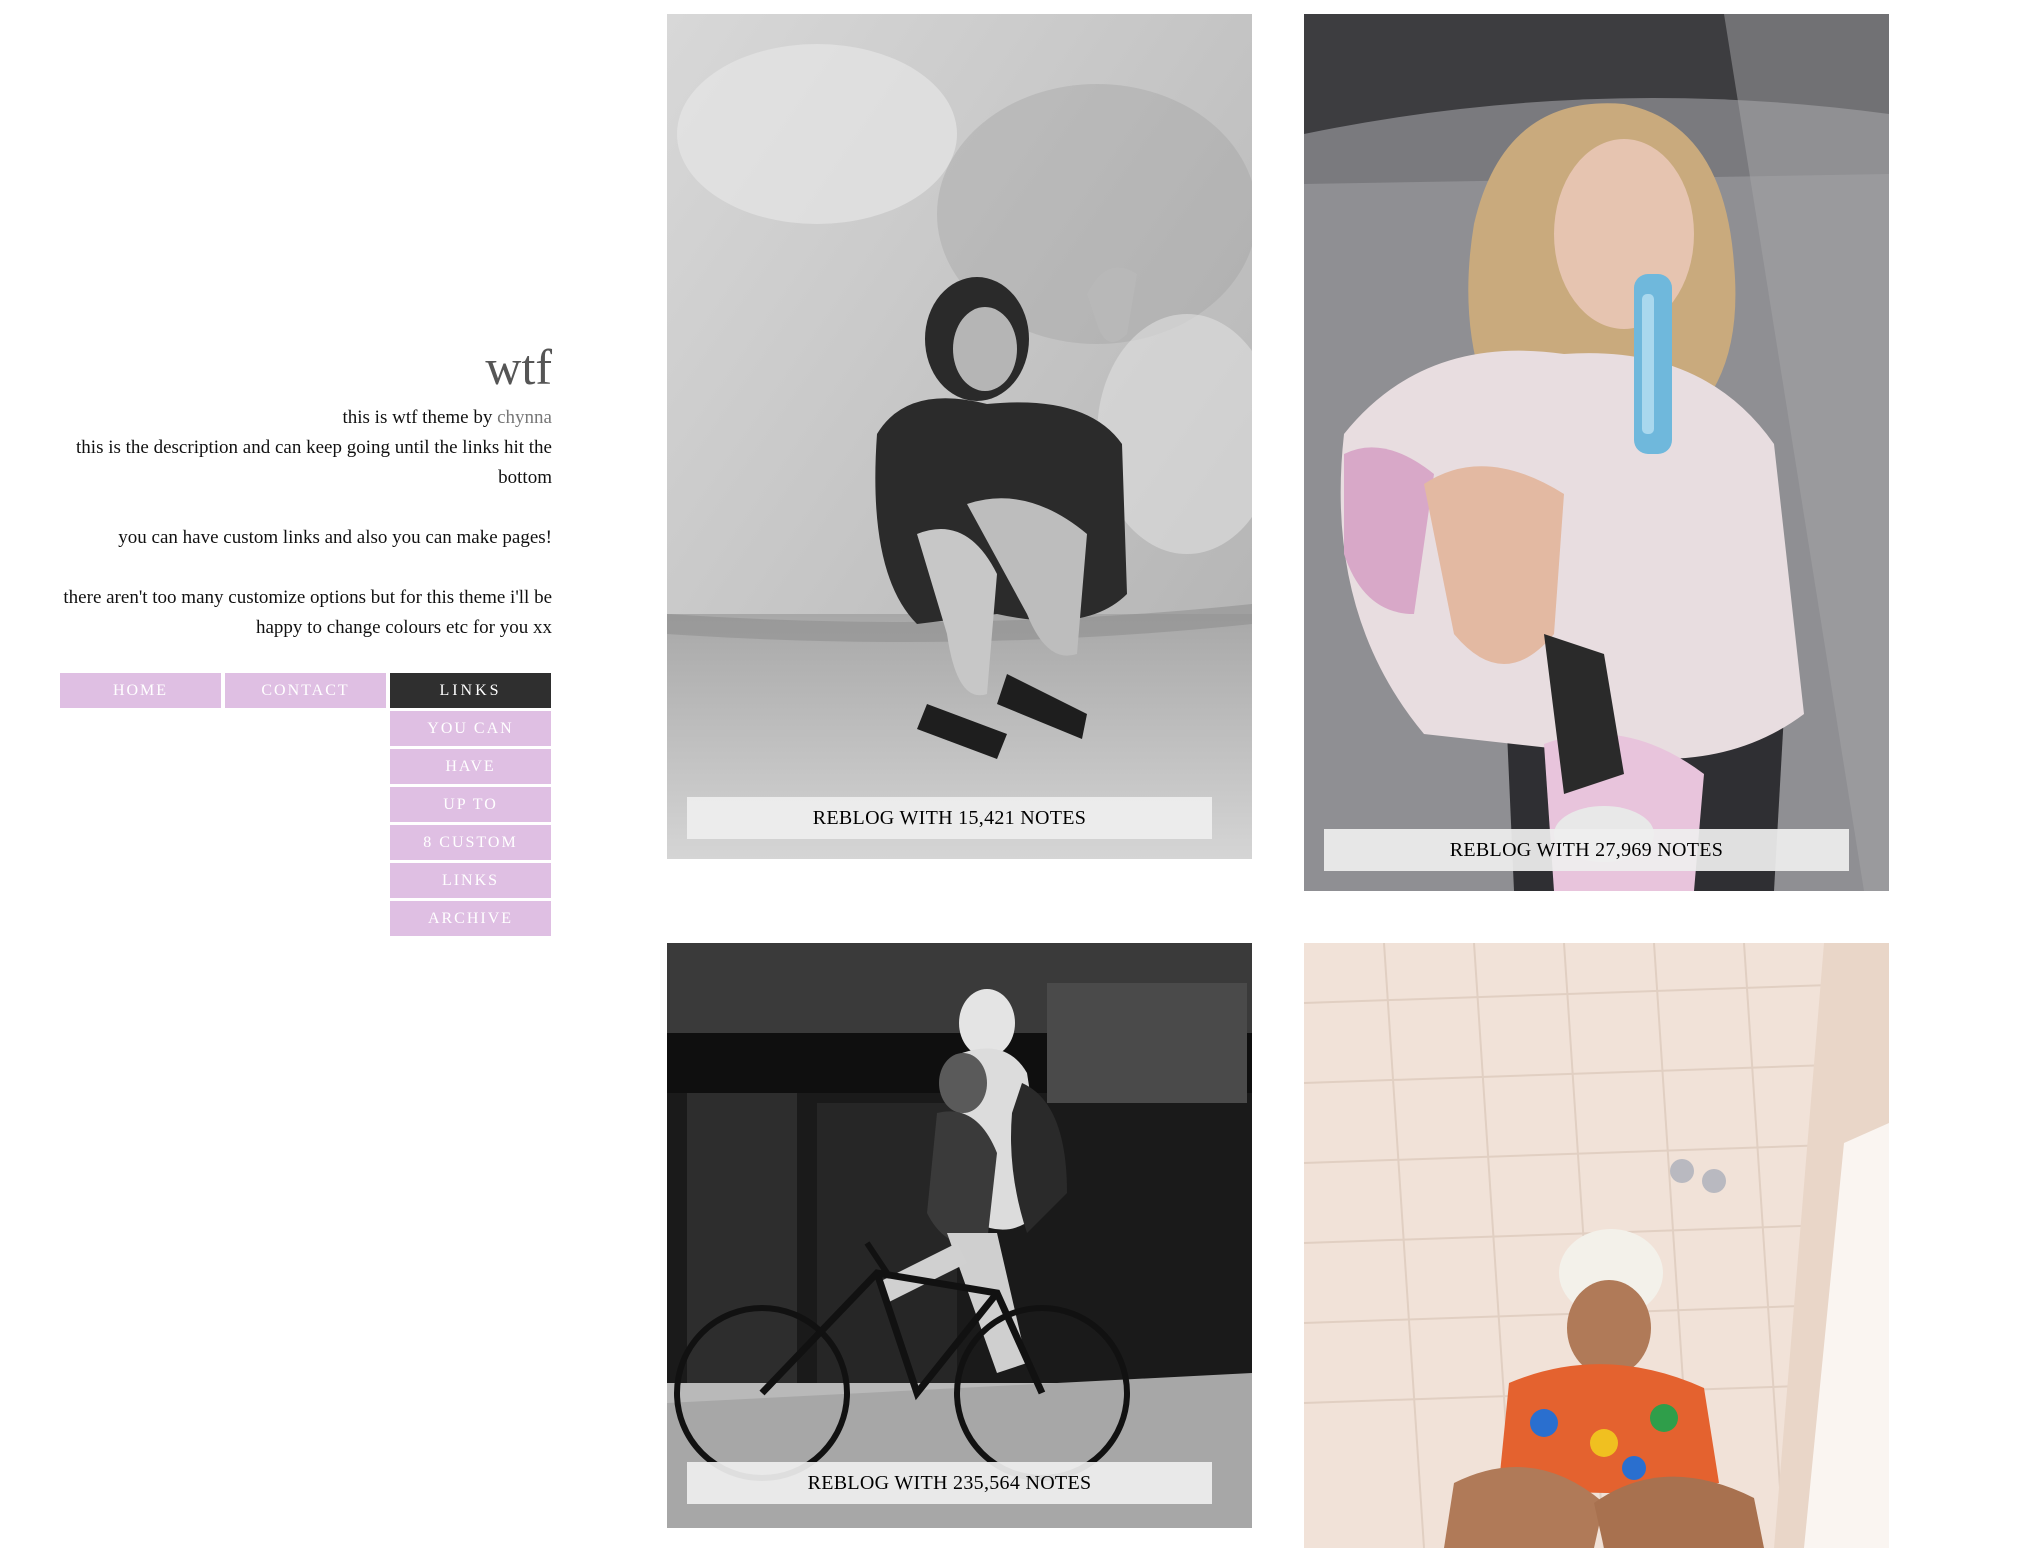 This screenshot has height=1548, width=2026. I want to click on author-link: chynna, so click(524, 417).